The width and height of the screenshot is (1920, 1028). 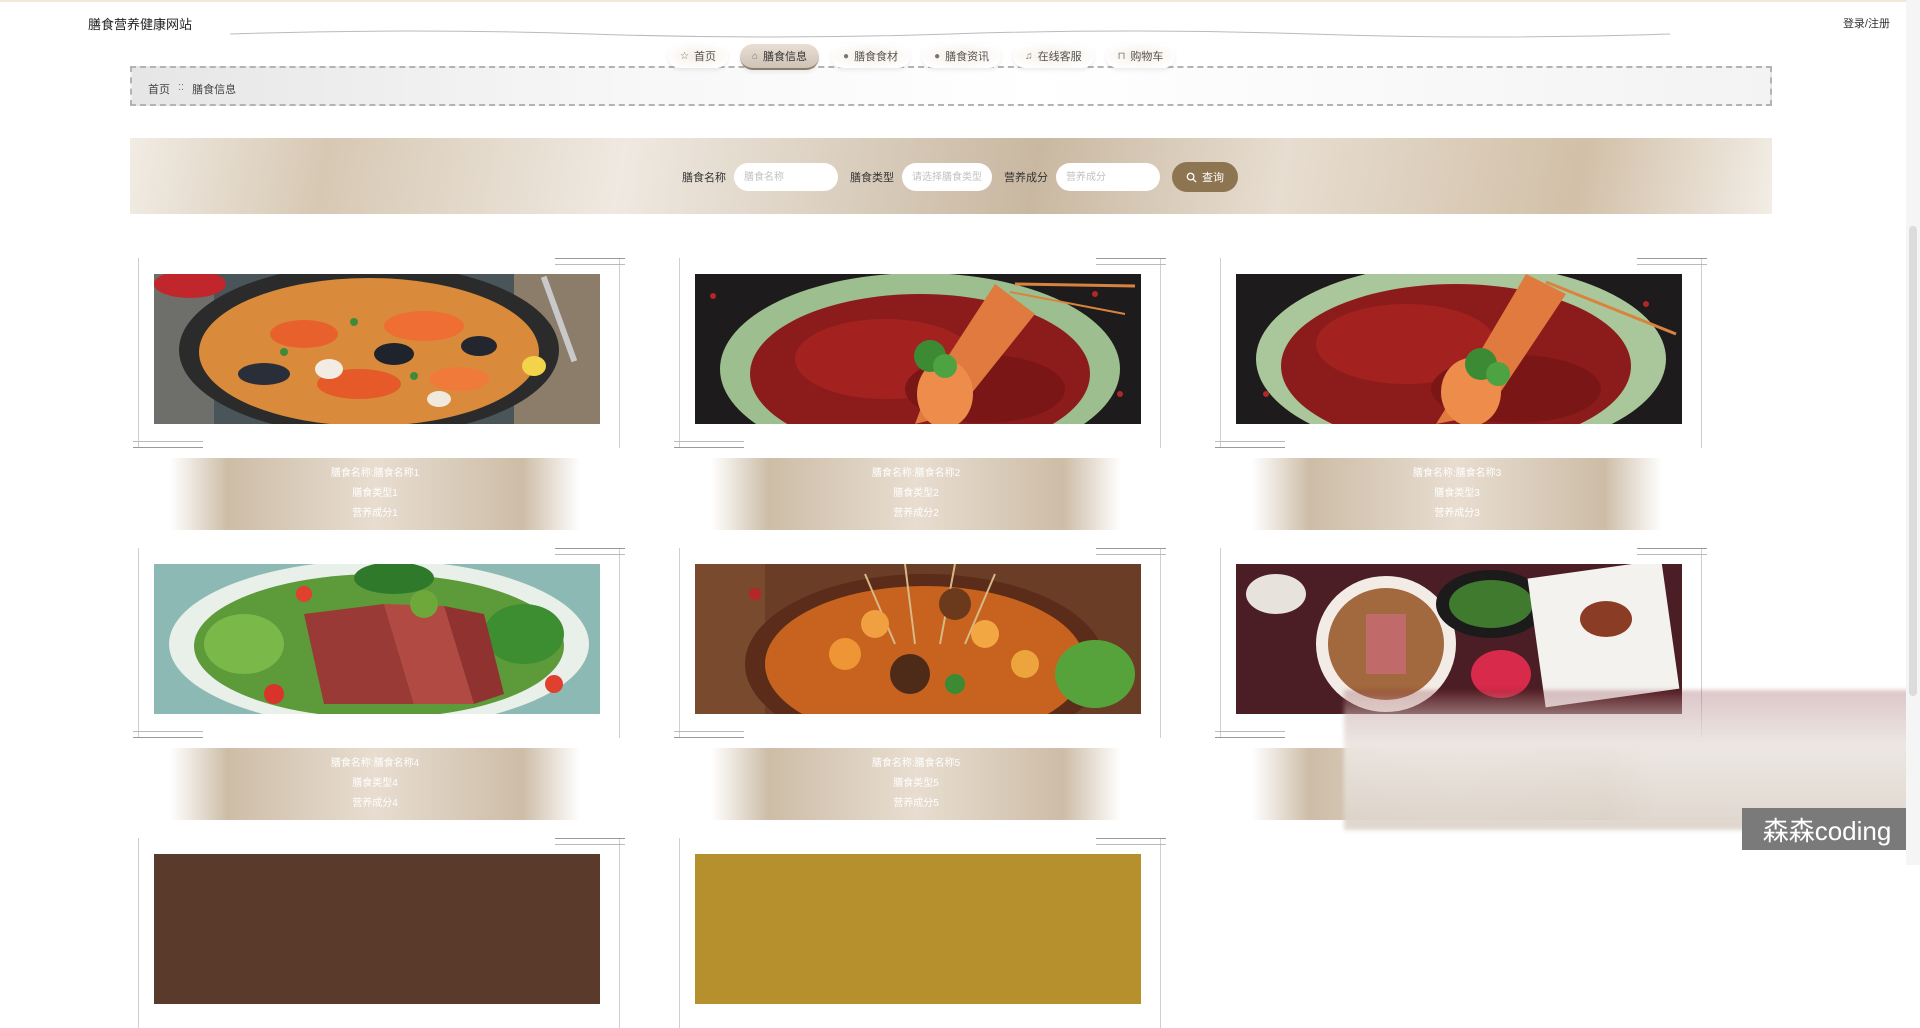 What do you see at coordinates (951, 86) in the screenshot?
I see `breadcrumb-bar: 首页 :: 膳食信息` at bounding box center [951, 86].